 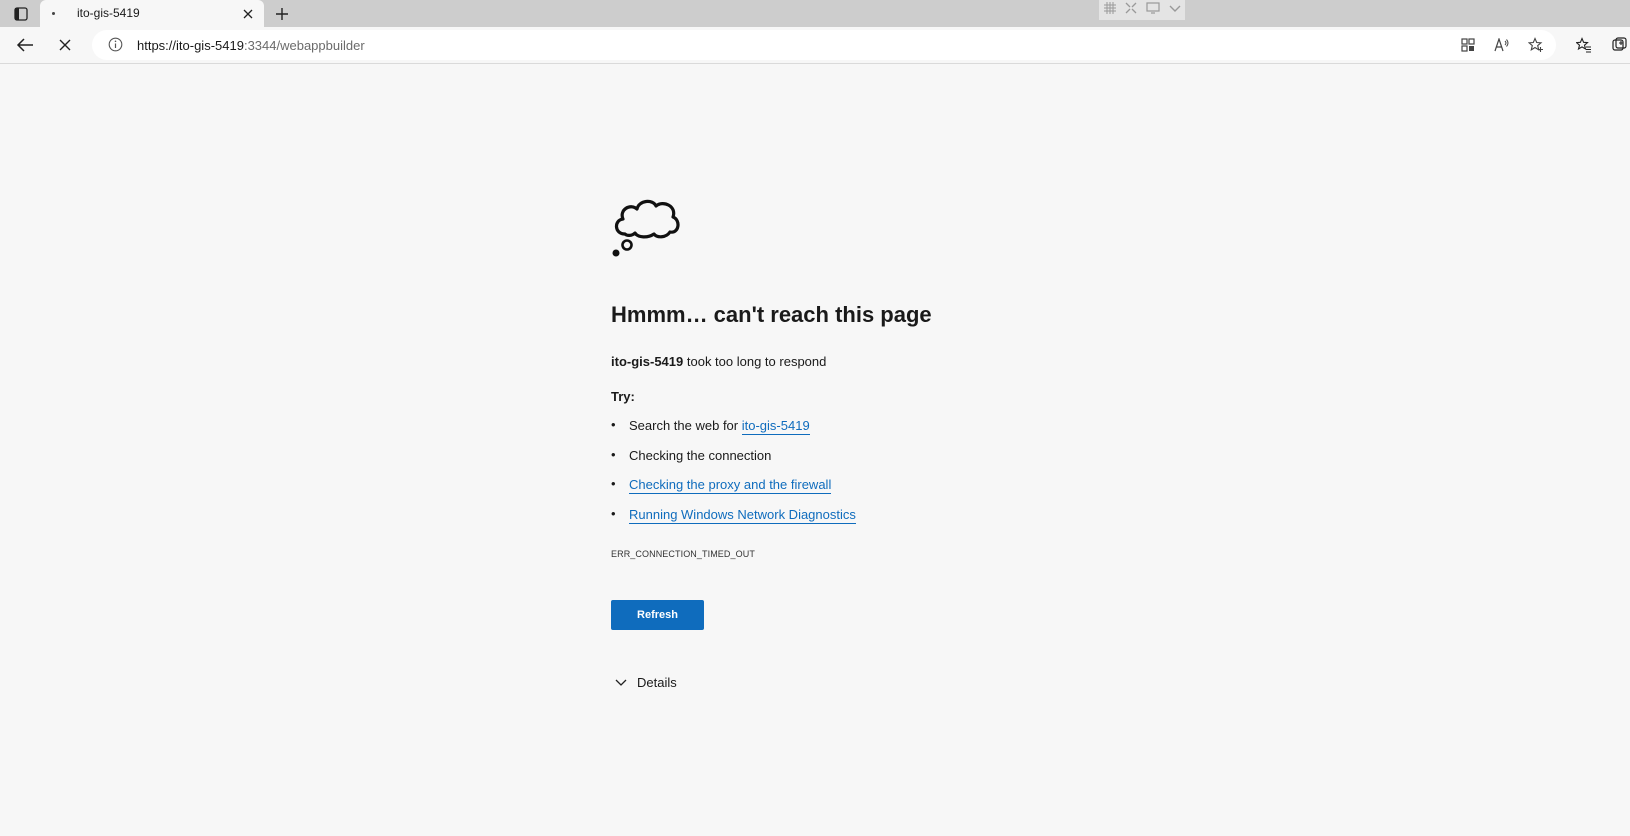 What do you see at coordinates (730, 485) in the screenshot?
I see `check-proxy-link: Checking the proxy and the firewall` at bounding box center [730, 485].